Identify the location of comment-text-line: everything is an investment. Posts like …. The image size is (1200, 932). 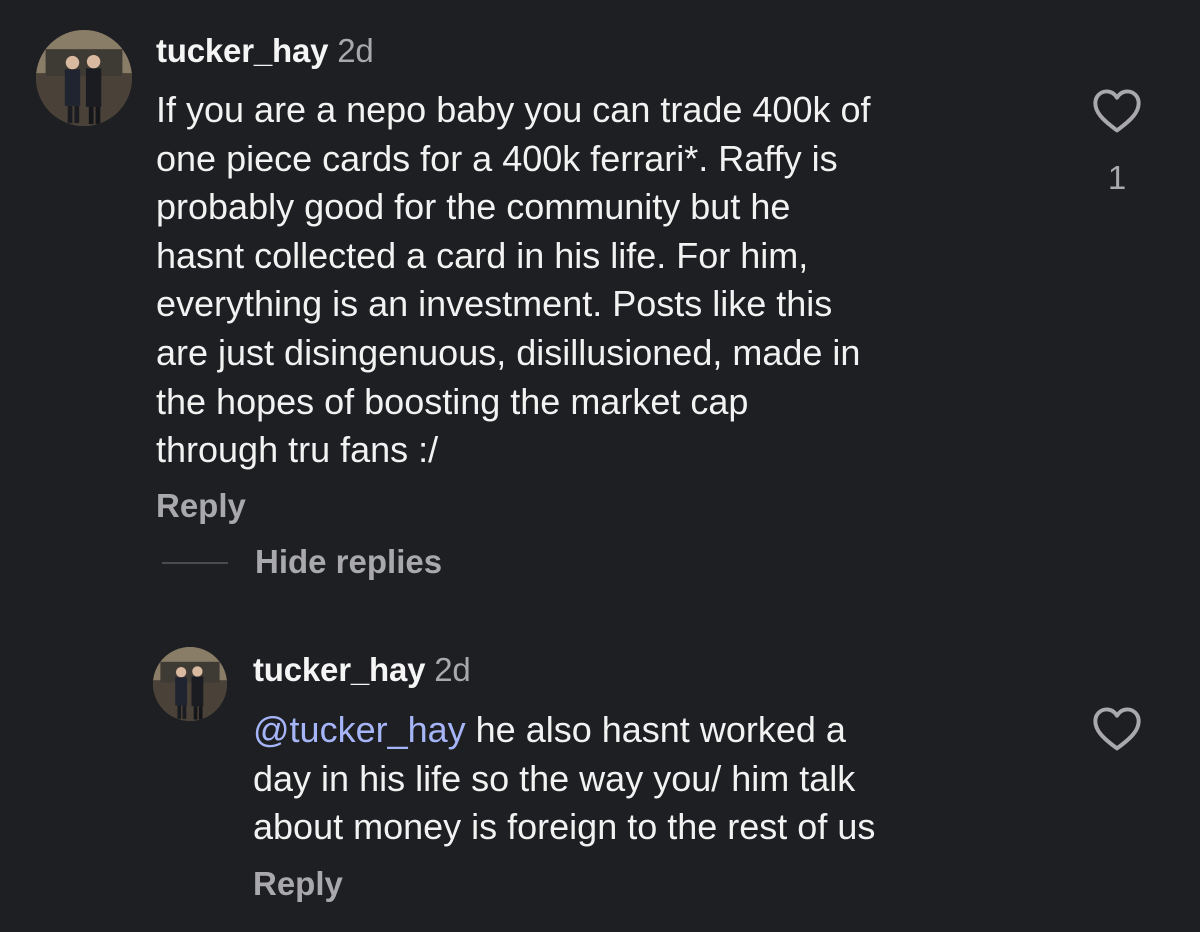
(494, 304).